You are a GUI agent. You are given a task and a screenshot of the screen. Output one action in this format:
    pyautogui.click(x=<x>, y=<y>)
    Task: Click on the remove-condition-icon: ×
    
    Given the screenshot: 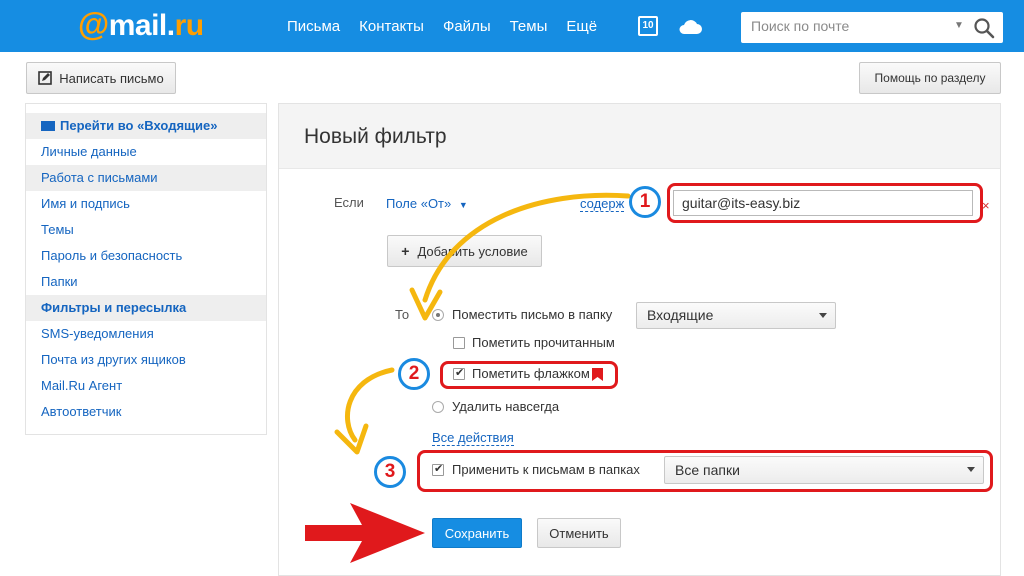 What is the action you would take?
    pyautogui.click(x=986, y=205)
    